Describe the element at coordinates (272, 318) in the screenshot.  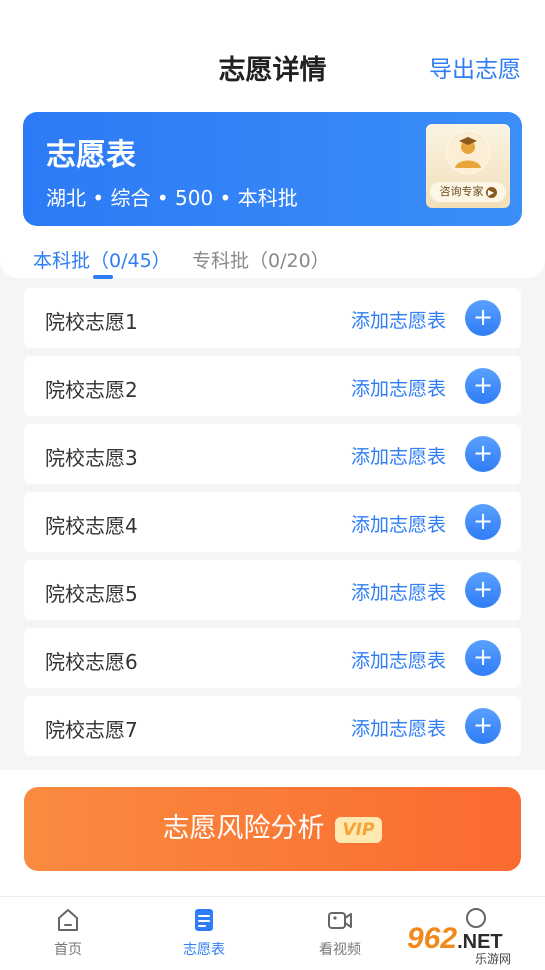
I see `list-item: 院校志愿1 添加志愿表 +` at that location.